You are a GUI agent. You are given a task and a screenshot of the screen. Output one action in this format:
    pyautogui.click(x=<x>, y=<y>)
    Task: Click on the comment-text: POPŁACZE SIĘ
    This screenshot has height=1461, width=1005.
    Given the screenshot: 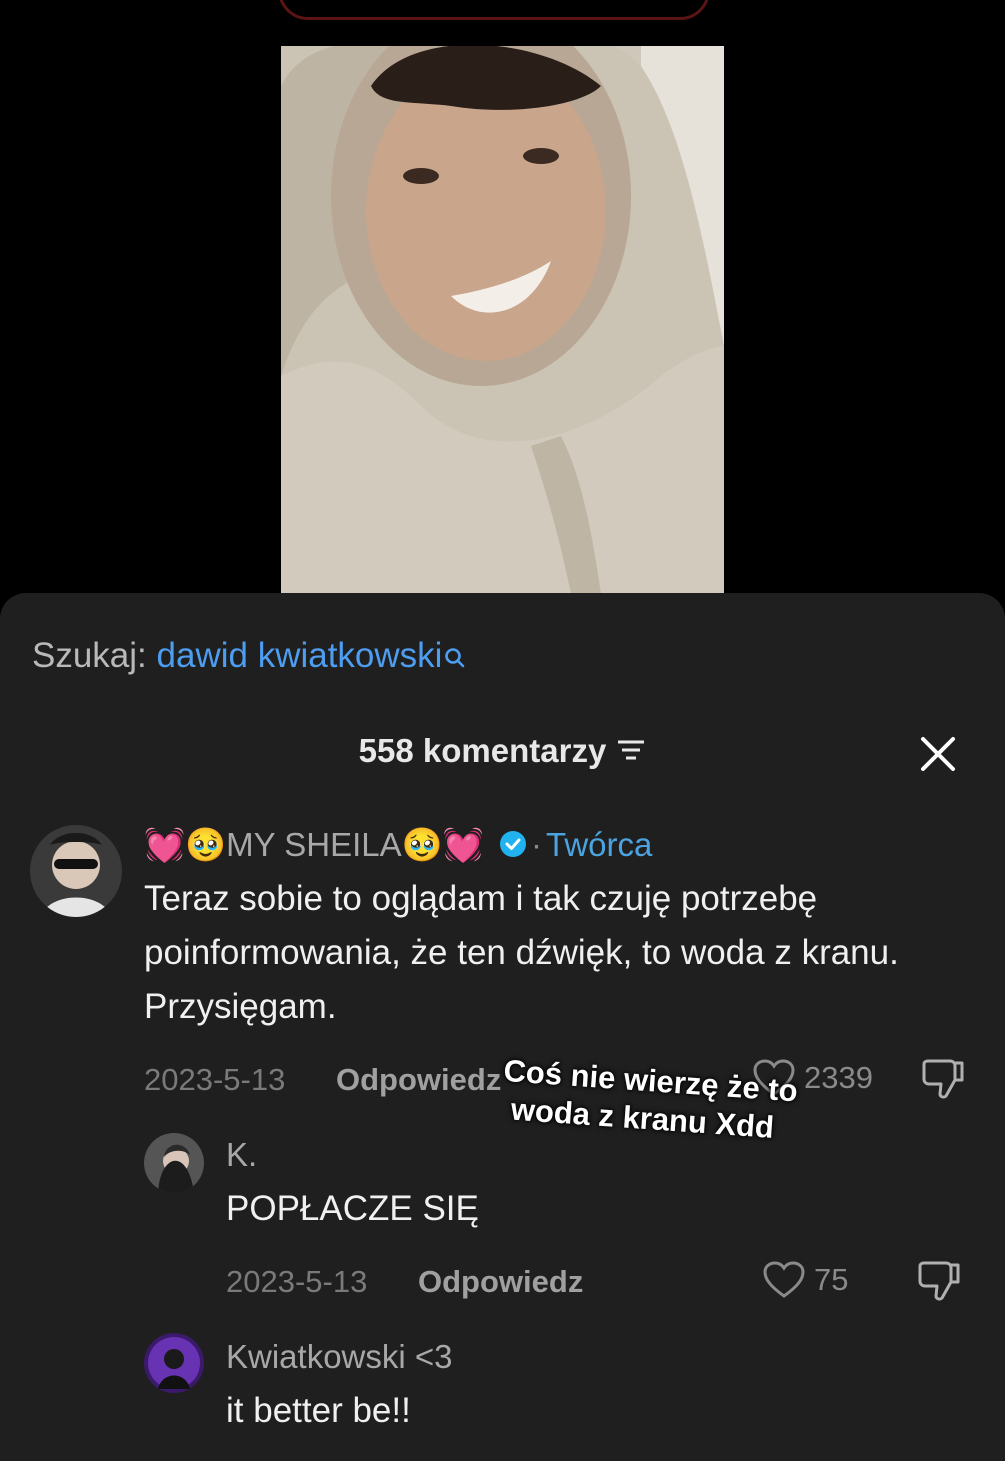 What is the action you would take?
    pyautogui.click(x=352, y=1208)
    